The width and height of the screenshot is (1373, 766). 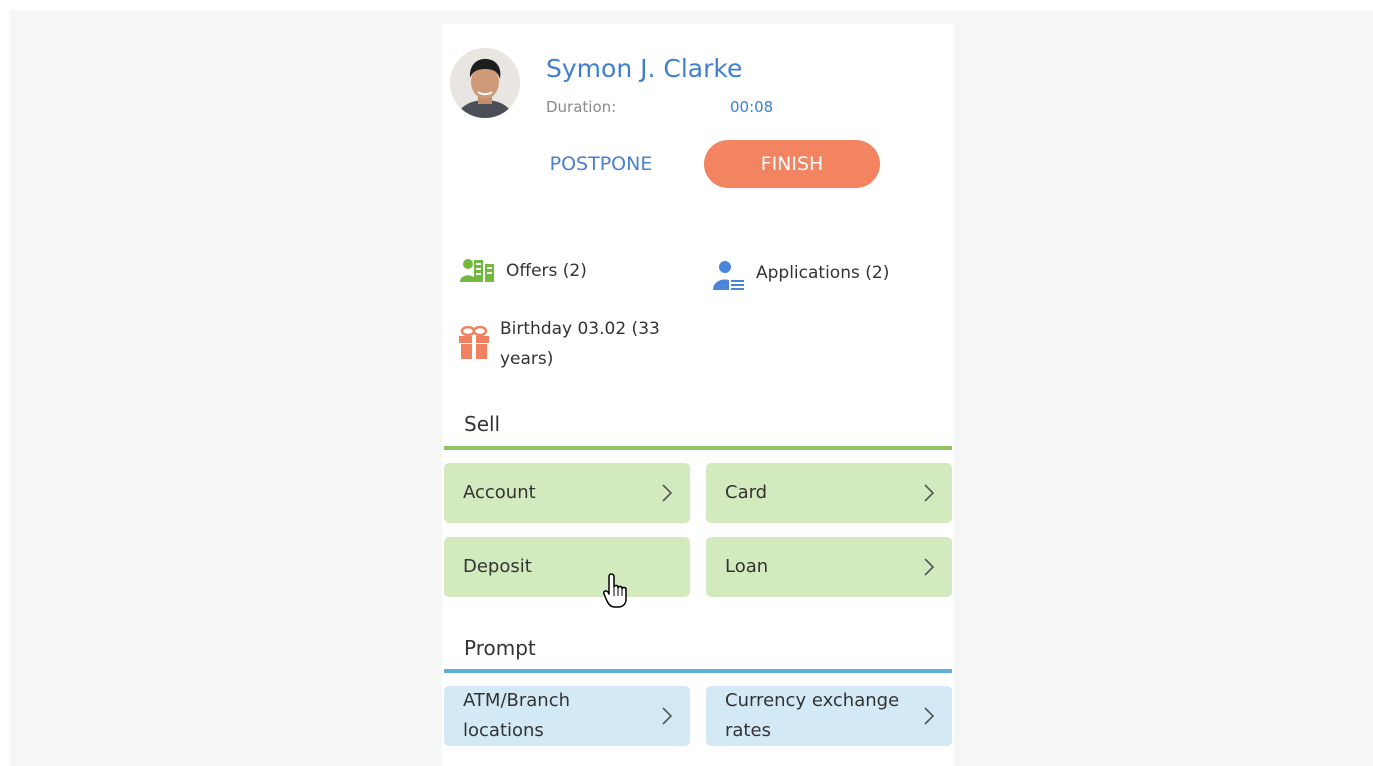 What do you see at coordinates (546, 271) in the screenshot?
I see `offers-label: Offers (2)` at bounding box center [546, 271].